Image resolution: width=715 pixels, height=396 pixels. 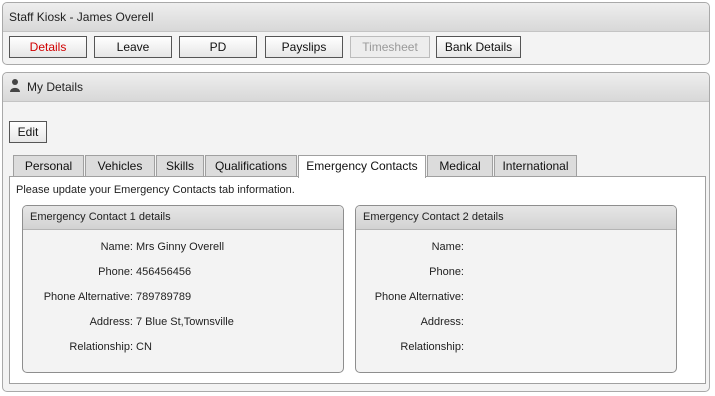 I want to click on pd-button: PD, so click(x=218, y=47).